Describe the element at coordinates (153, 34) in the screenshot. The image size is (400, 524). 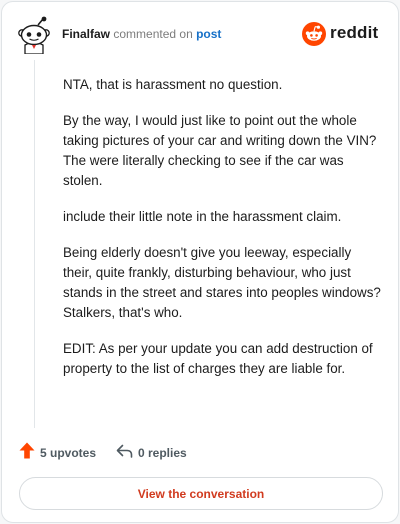
I see `byline-action-text: commented on` at that location.